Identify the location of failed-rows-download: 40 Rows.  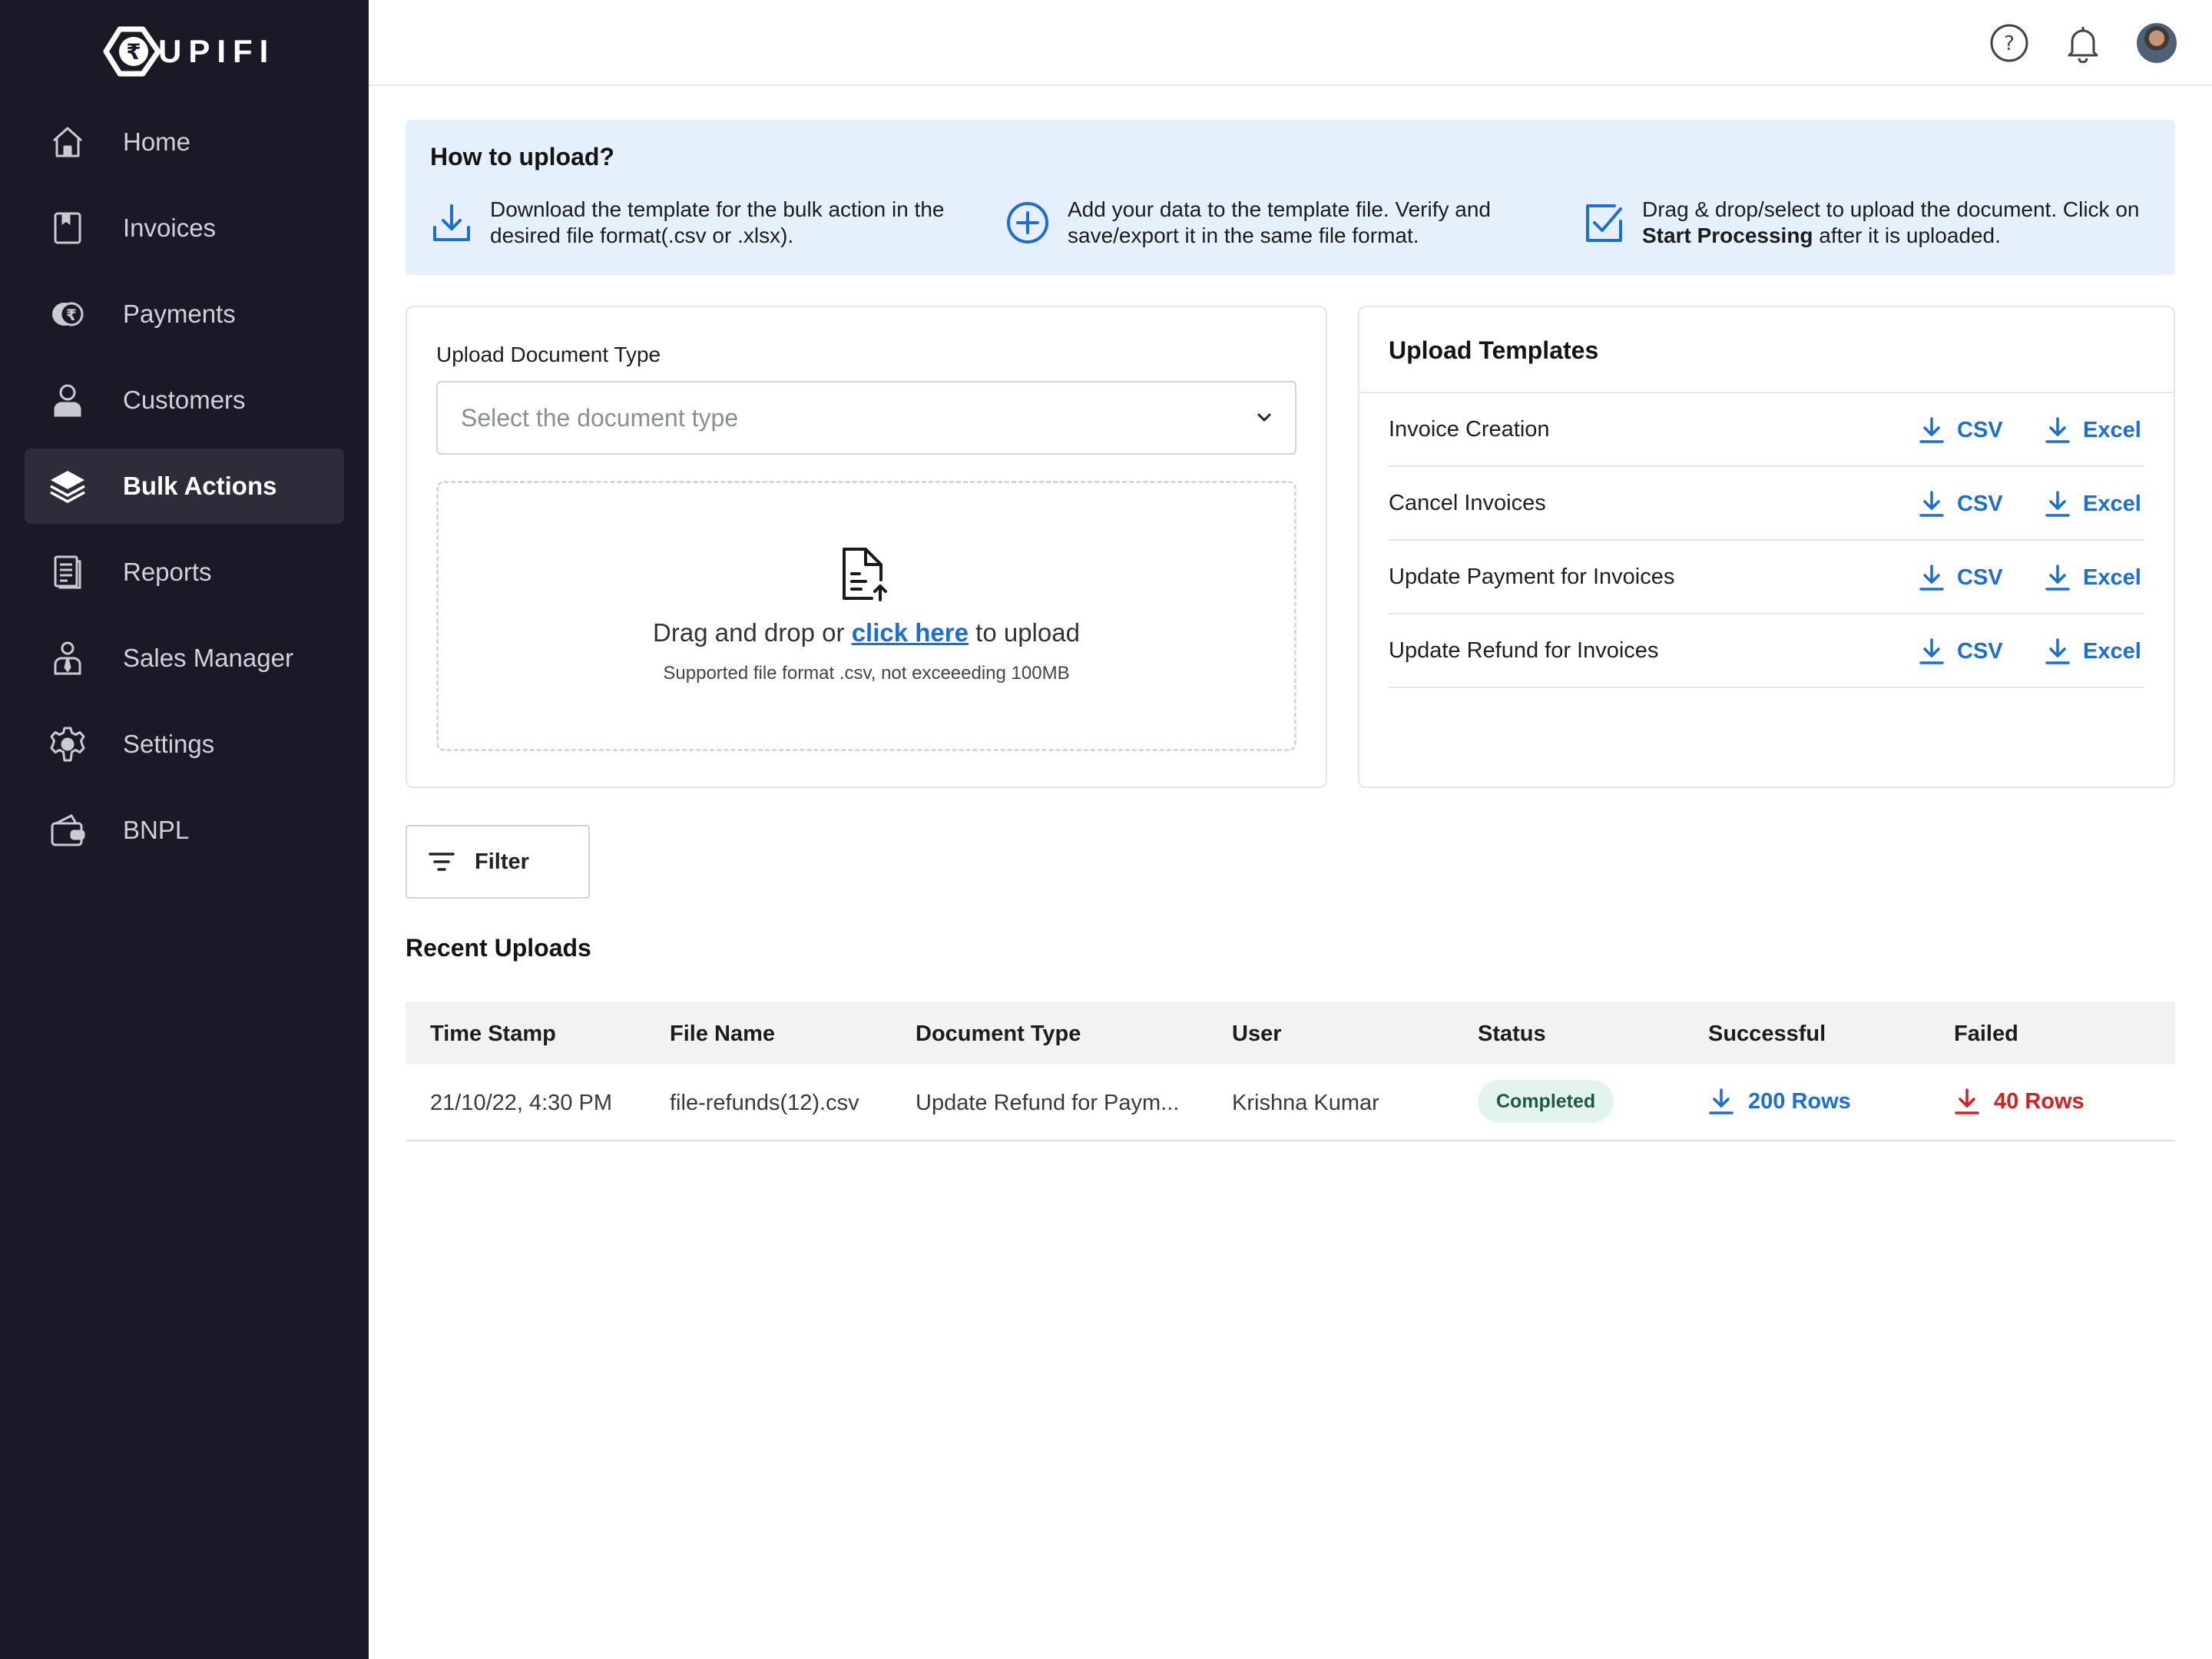
(2020, 1101).